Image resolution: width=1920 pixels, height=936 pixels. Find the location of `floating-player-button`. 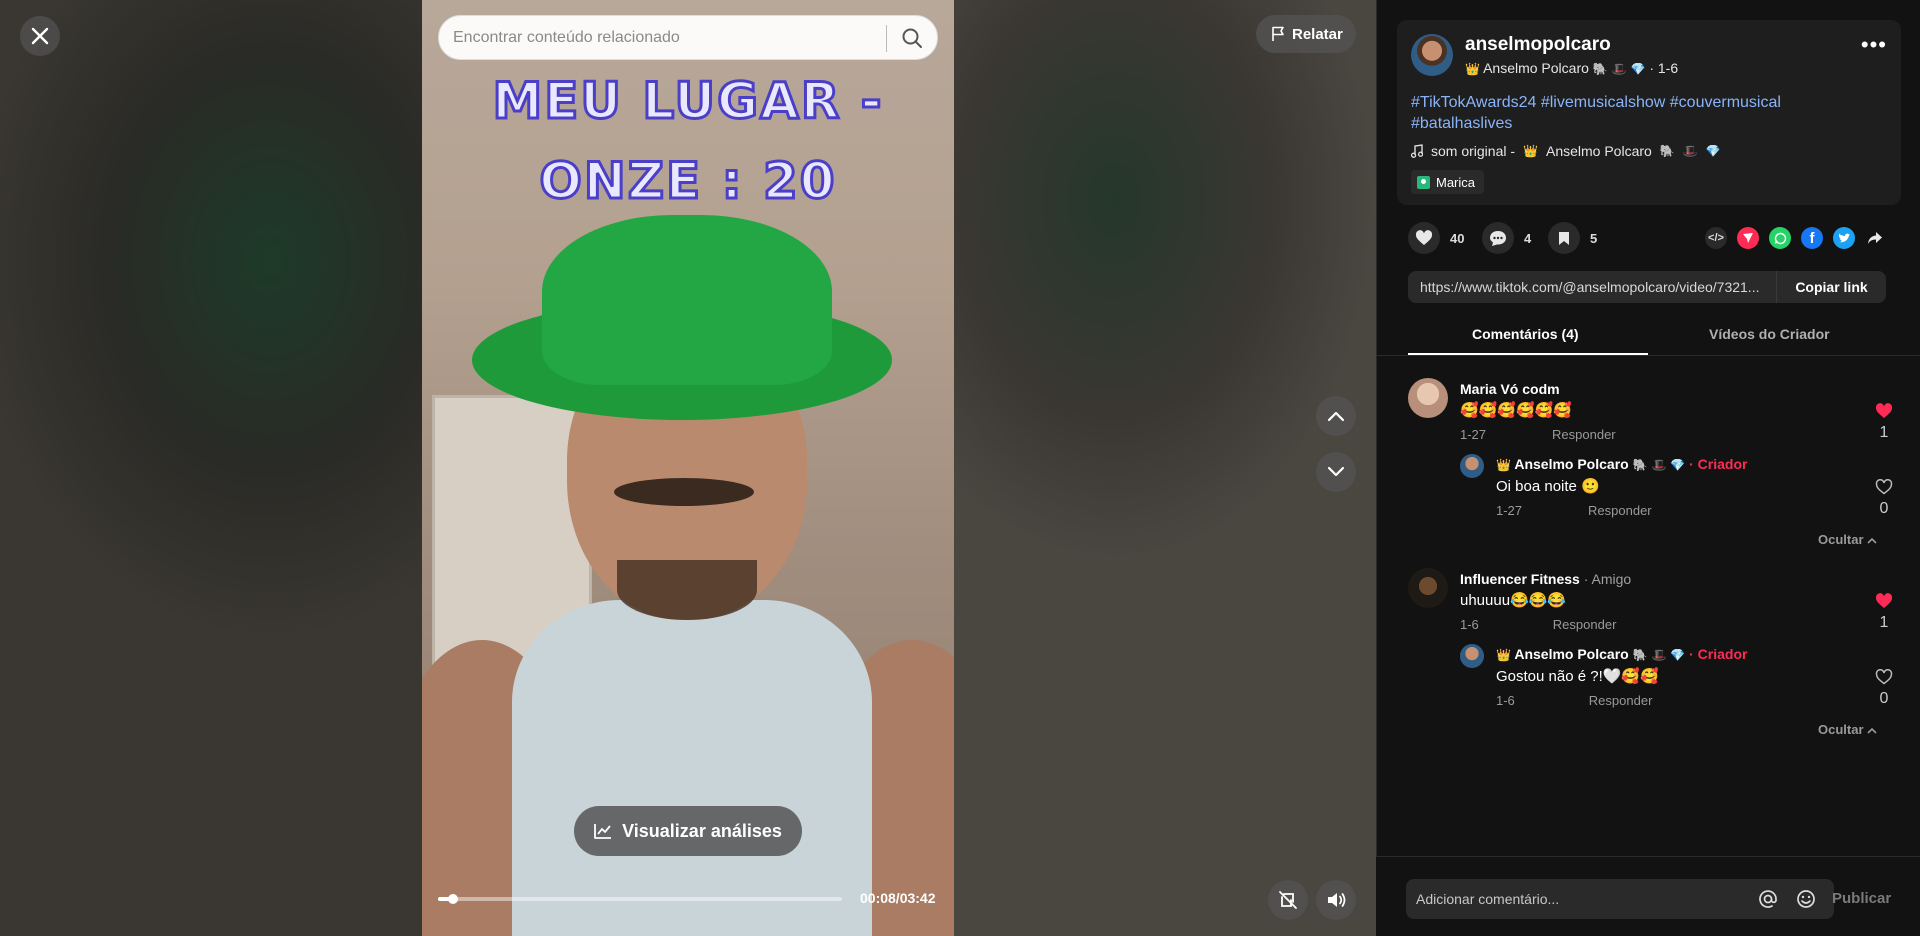

floating-player-button is located at coordinates (1288, 900).